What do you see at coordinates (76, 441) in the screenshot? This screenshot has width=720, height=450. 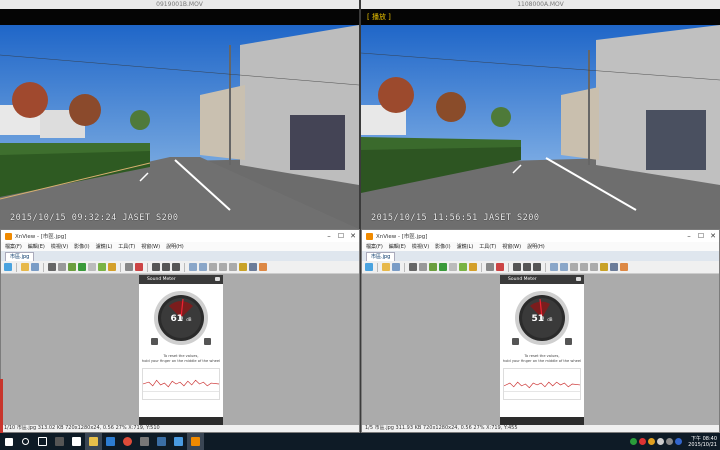 I see `taskbar-store` at bounding box center [76, 441].